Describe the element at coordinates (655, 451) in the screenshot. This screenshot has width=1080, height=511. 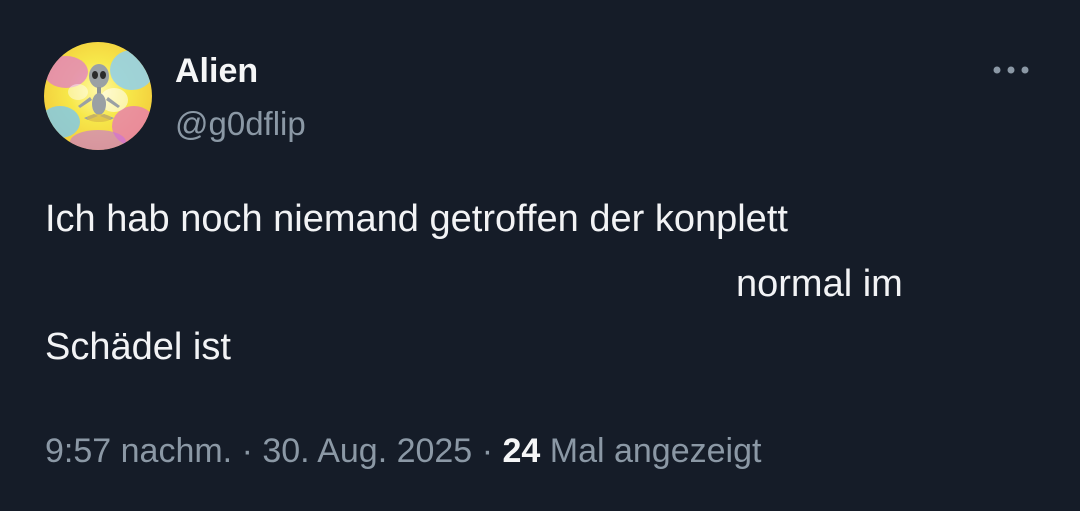
I see `views-label: Mal angezeigt` at that location.